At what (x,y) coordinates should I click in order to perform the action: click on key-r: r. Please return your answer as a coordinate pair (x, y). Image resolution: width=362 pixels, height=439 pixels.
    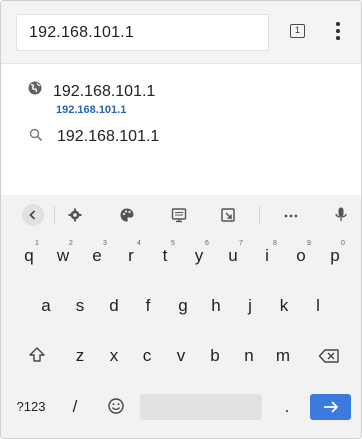
    Looking at the image, I should click on (131, 256).